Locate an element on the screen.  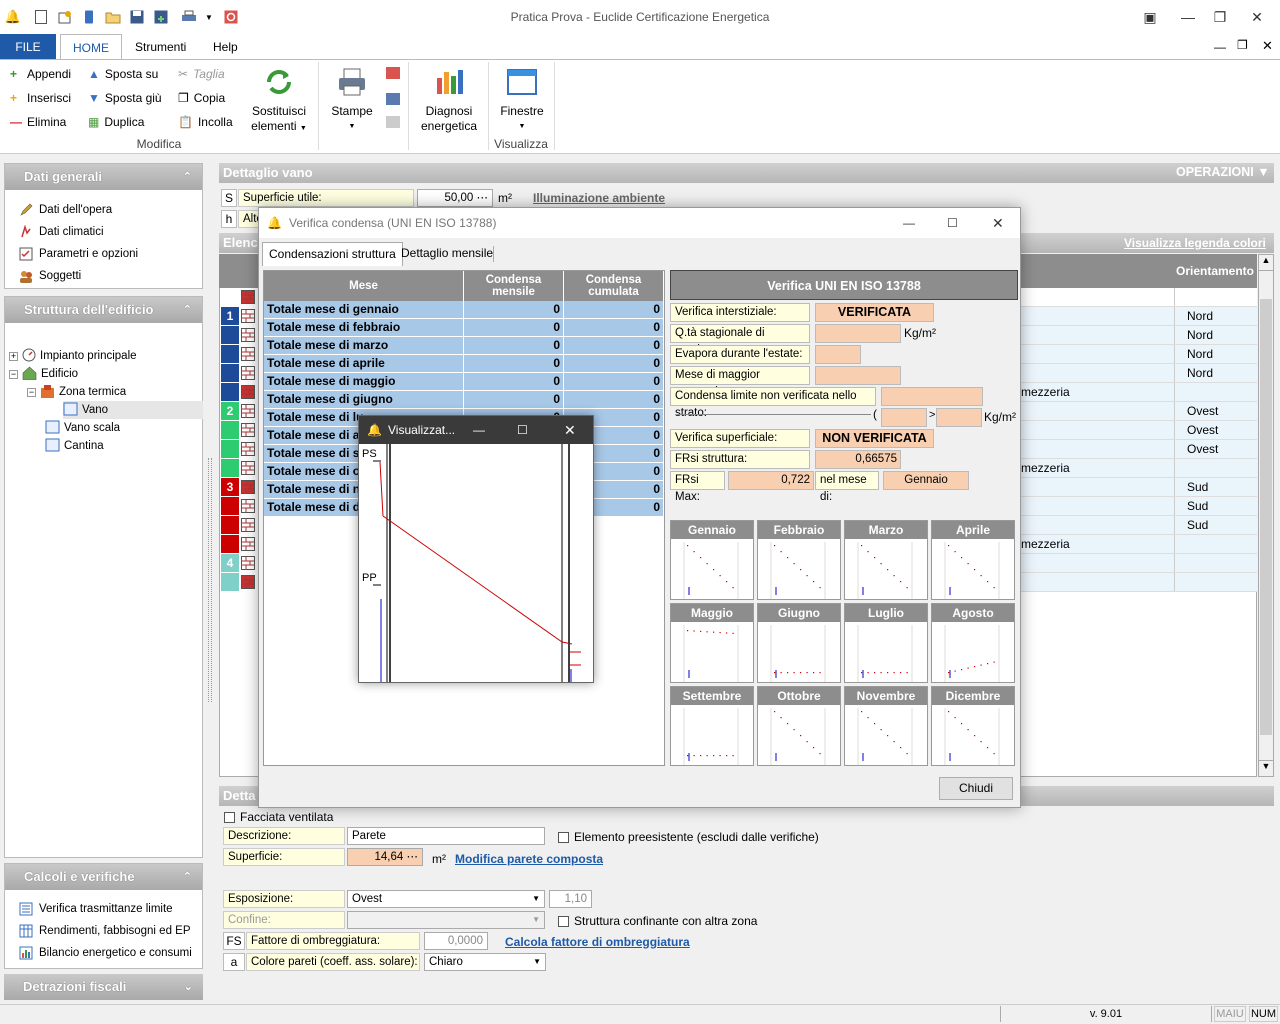
sidebar-item-subjects: Soggetti is located at coordinates (103, 276).